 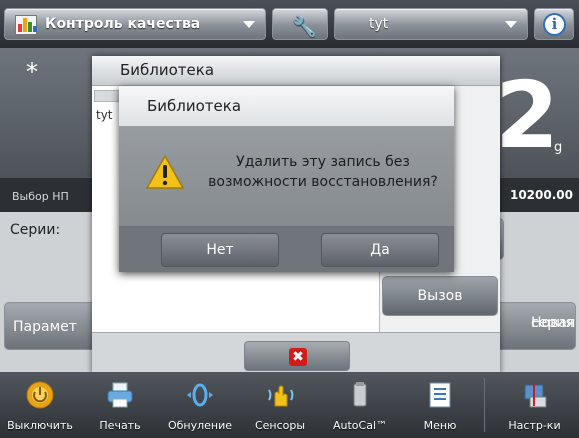 I want to click on user-profile-button: tyt, so click(x=431, y=24).